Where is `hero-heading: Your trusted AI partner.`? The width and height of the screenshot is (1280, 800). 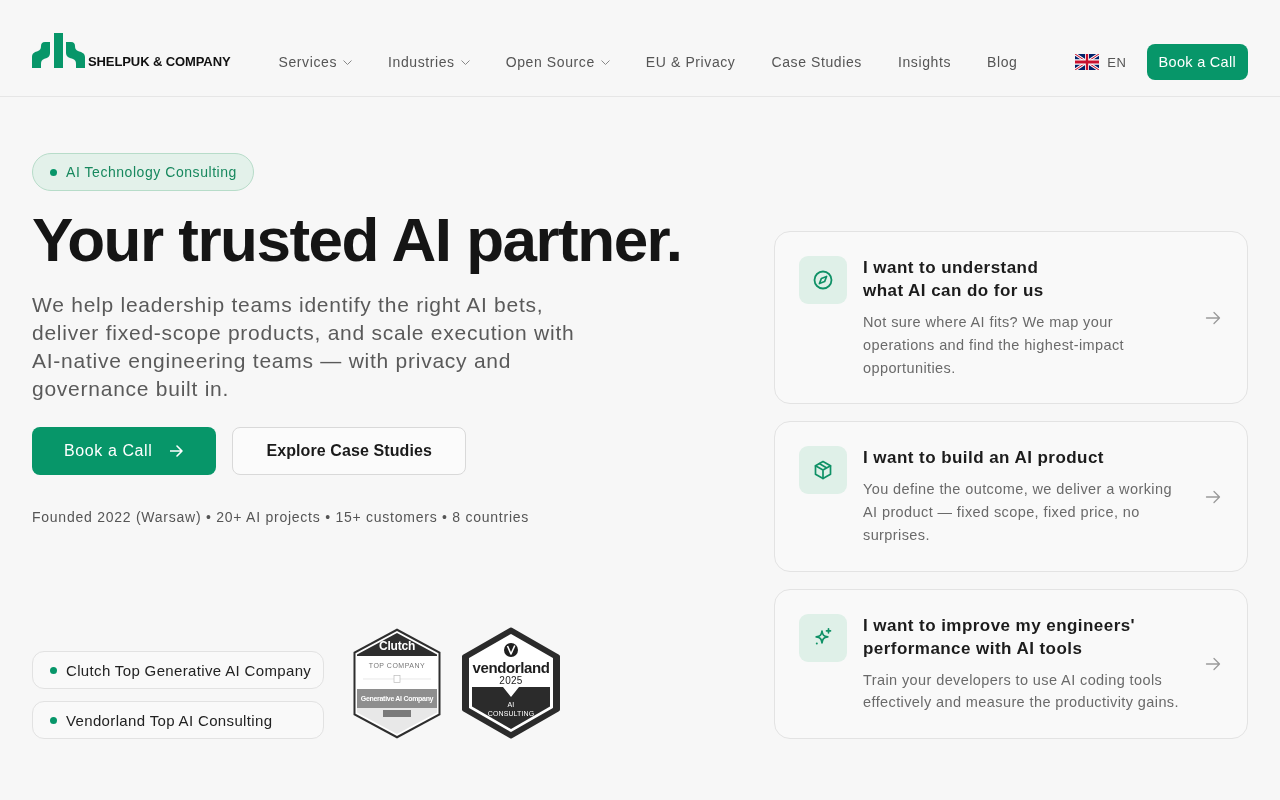
hero-heading: Your trusted AI partner. is located at coordinates (357, 240).